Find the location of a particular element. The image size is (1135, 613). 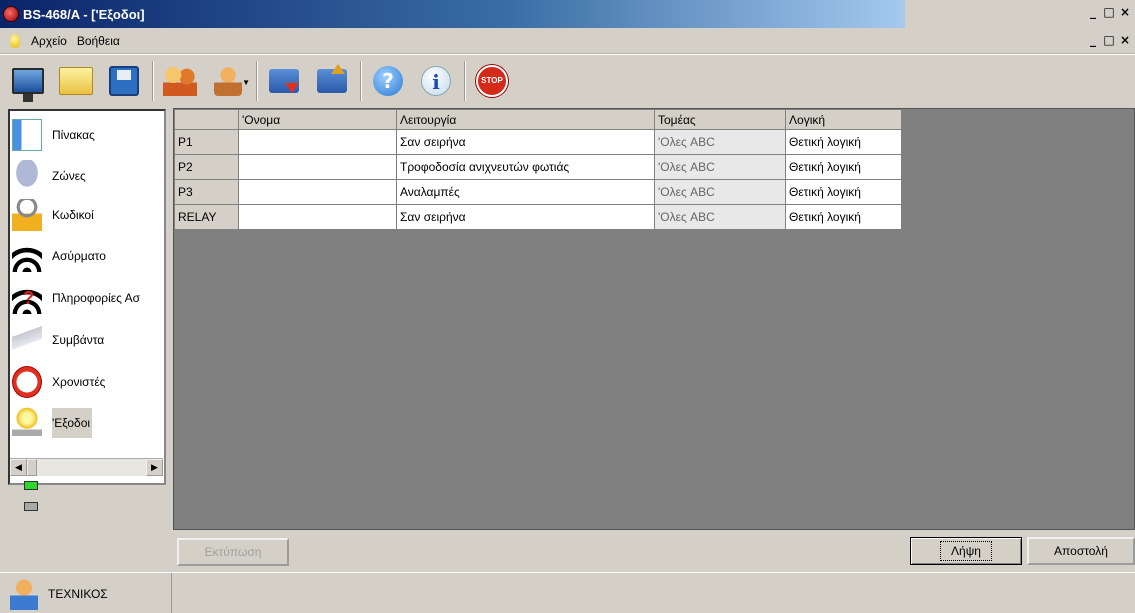

nav-item-label: 'Εξοδοι is located at coordinates (72, 423).